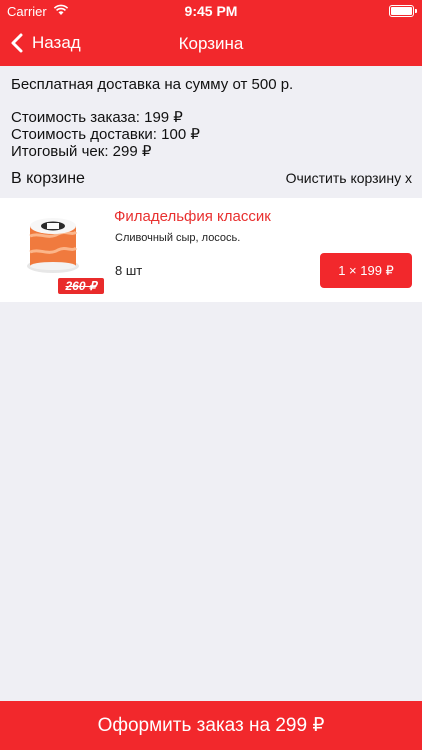 This screenshot has height=750, width=422. Describe the element at coordinates (53, 245) in the screenshot. I see `sushi-roll-image` at that location.